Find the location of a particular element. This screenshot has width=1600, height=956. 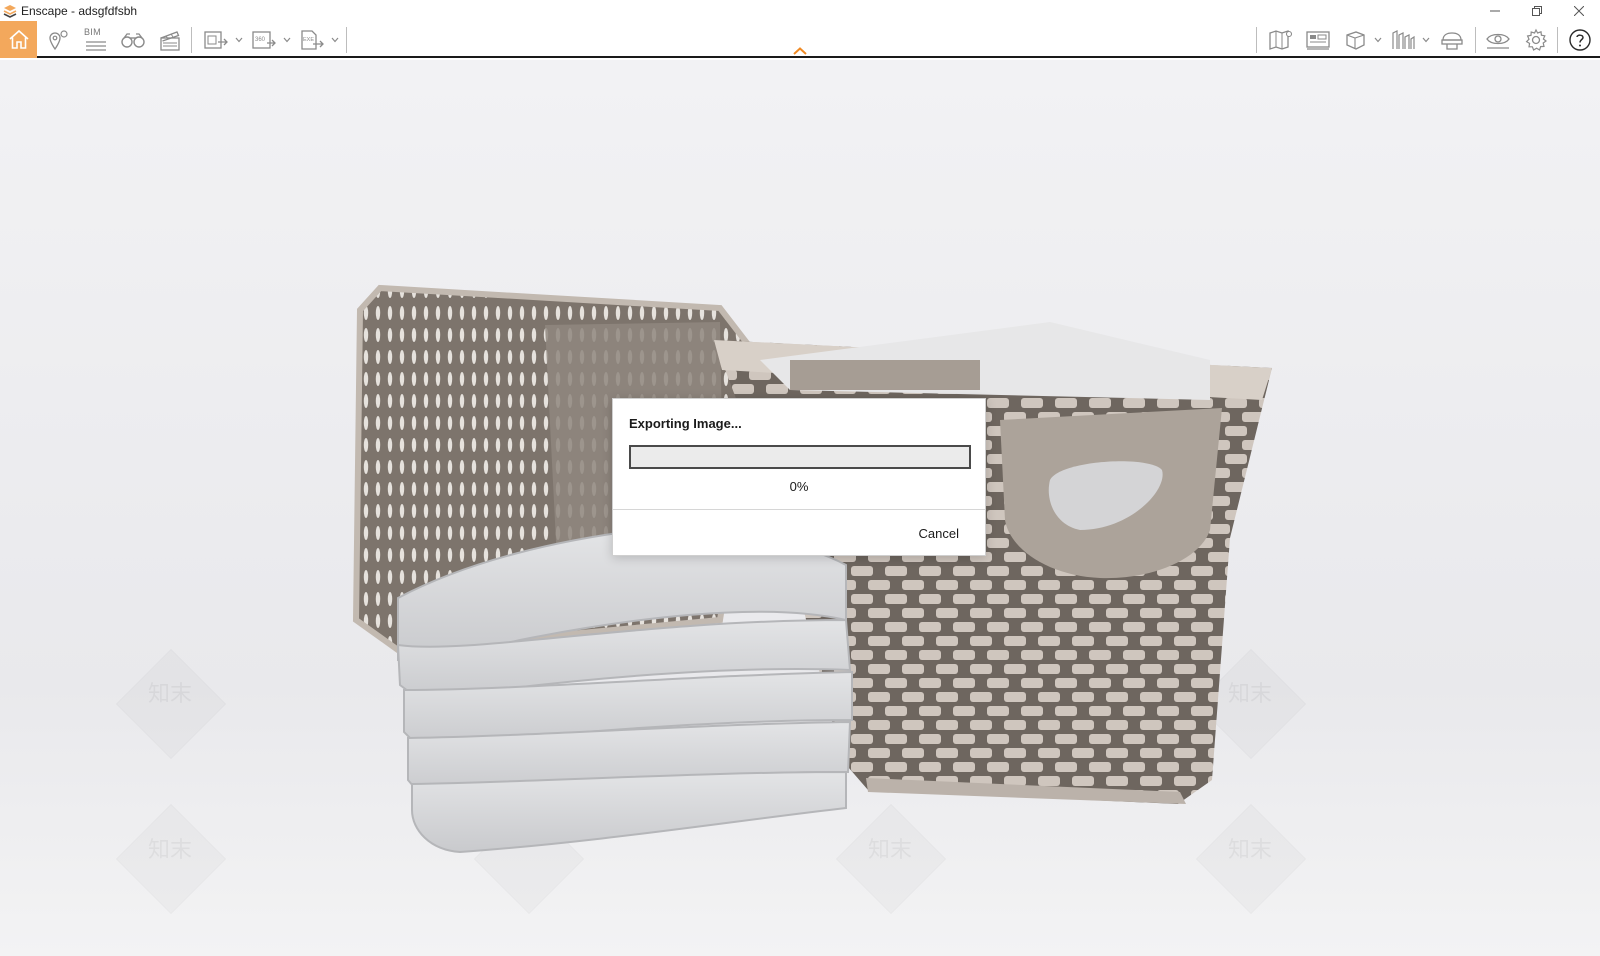

cancel-button: Cancel is located at coordinates (939, 533).